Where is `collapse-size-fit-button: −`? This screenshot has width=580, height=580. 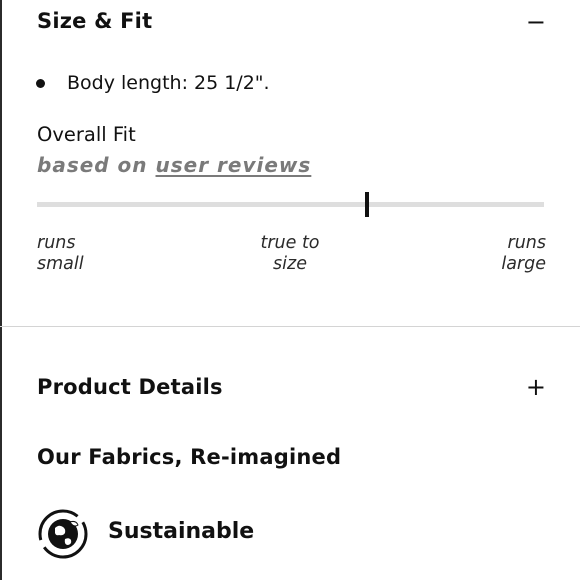 collapse-size-fit-button: − is located at coordinates (536, 22).